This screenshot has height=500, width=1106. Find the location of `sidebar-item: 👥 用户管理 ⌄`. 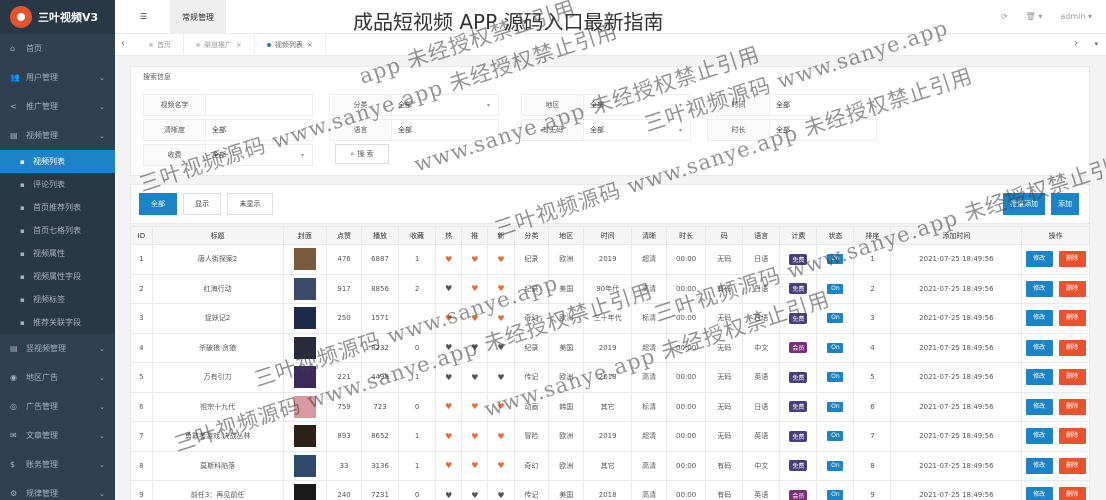

sidebar-item: 👥 用户管理 ⌄ is located at coordinates (57, 77).